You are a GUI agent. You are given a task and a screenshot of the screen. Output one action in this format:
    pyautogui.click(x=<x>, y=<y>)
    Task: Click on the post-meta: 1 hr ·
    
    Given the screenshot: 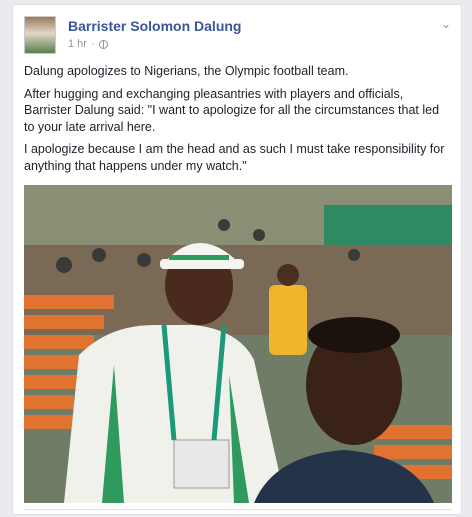 What is the action you would take?
    pyautogui.click(x=88, y=44)
    